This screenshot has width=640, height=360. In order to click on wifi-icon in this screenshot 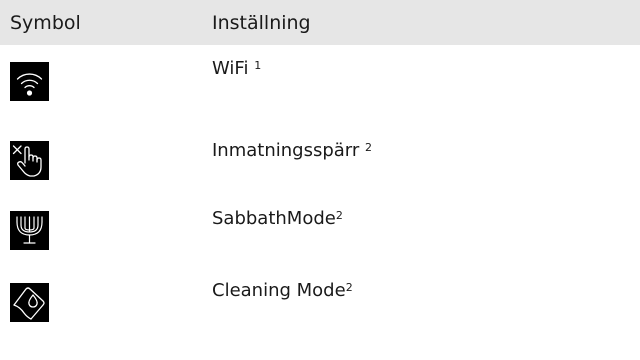, I will do `click(29, 81)`.